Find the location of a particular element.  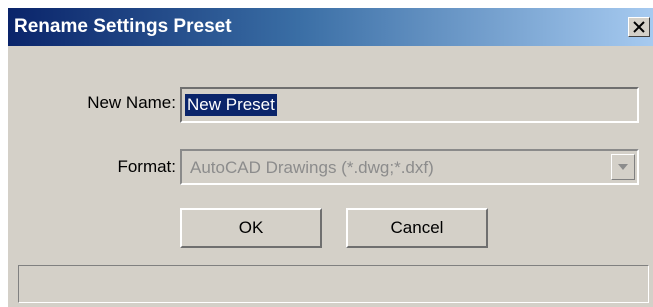

format-label: Format: is located at coordinates (146, 166).